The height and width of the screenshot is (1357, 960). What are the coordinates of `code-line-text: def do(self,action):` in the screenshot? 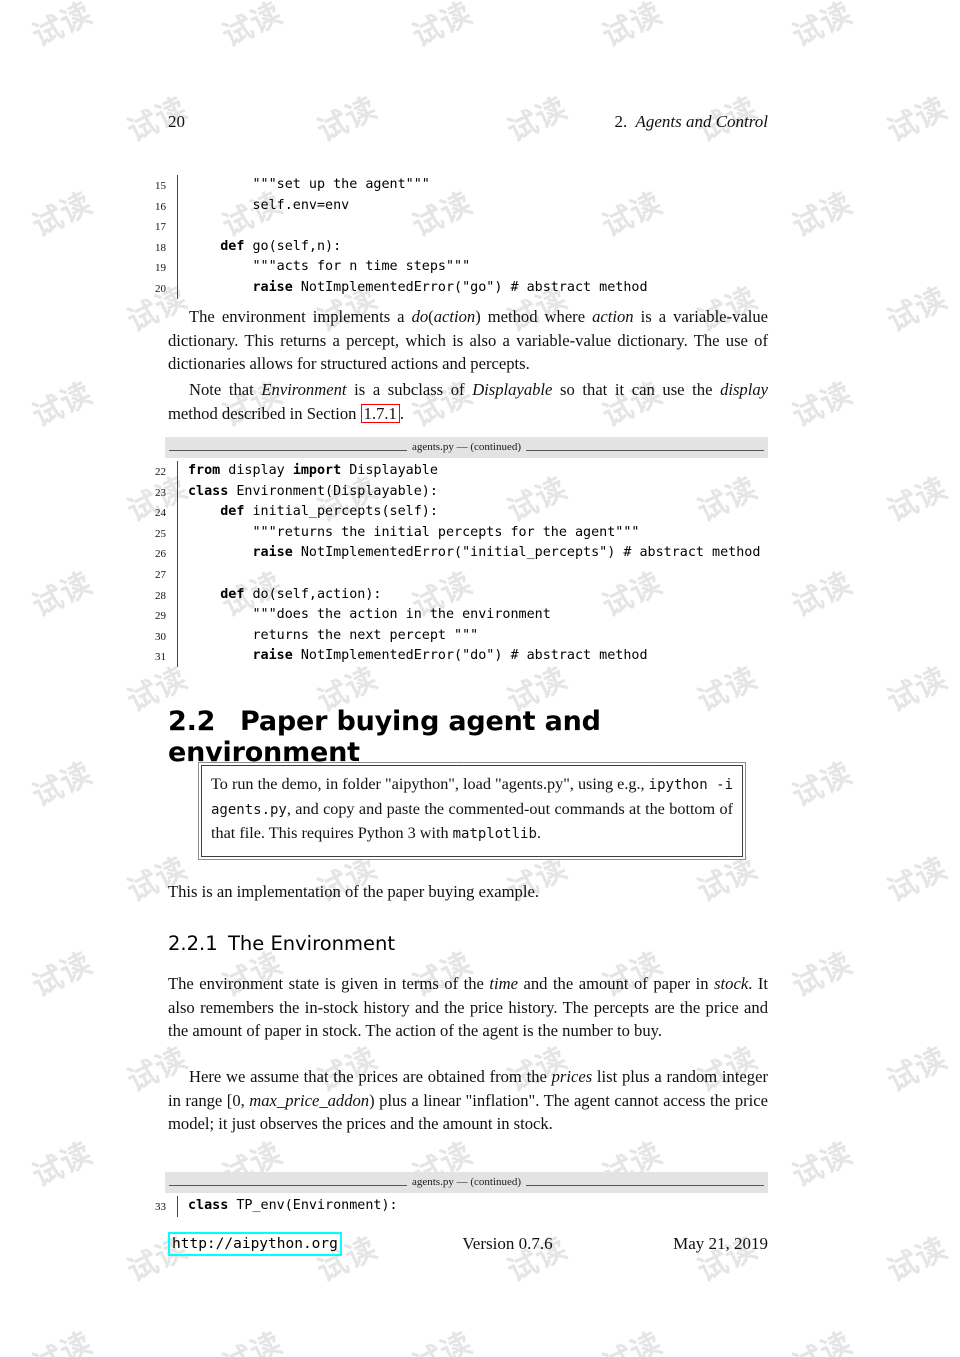 It's located at (301, 594).